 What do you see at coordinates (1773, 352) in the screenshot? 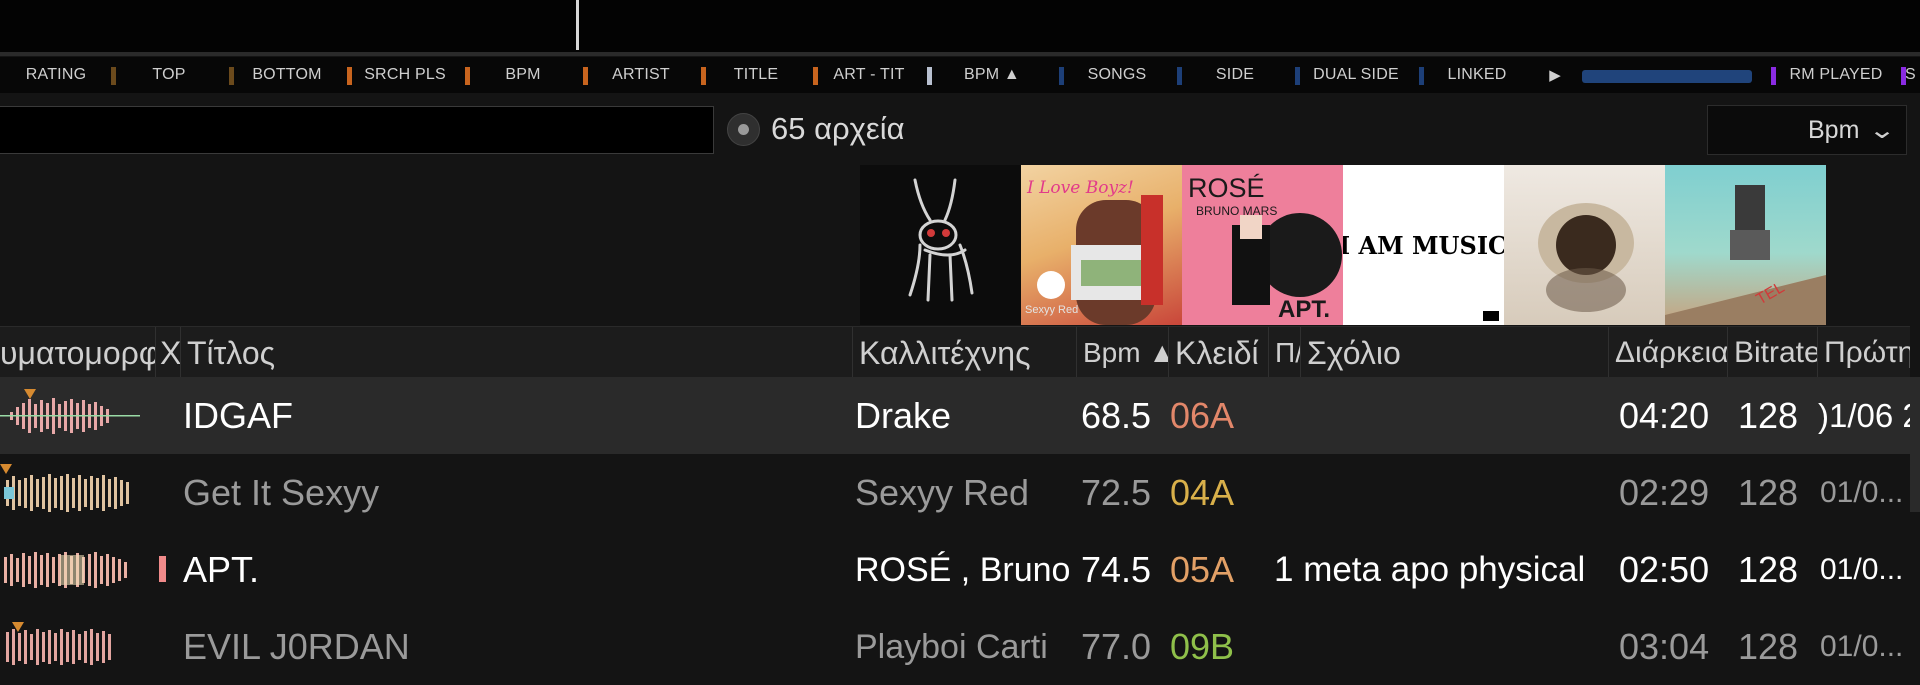
I see `column-bitrate: Bitrate` at bounding box center [1773, 352].